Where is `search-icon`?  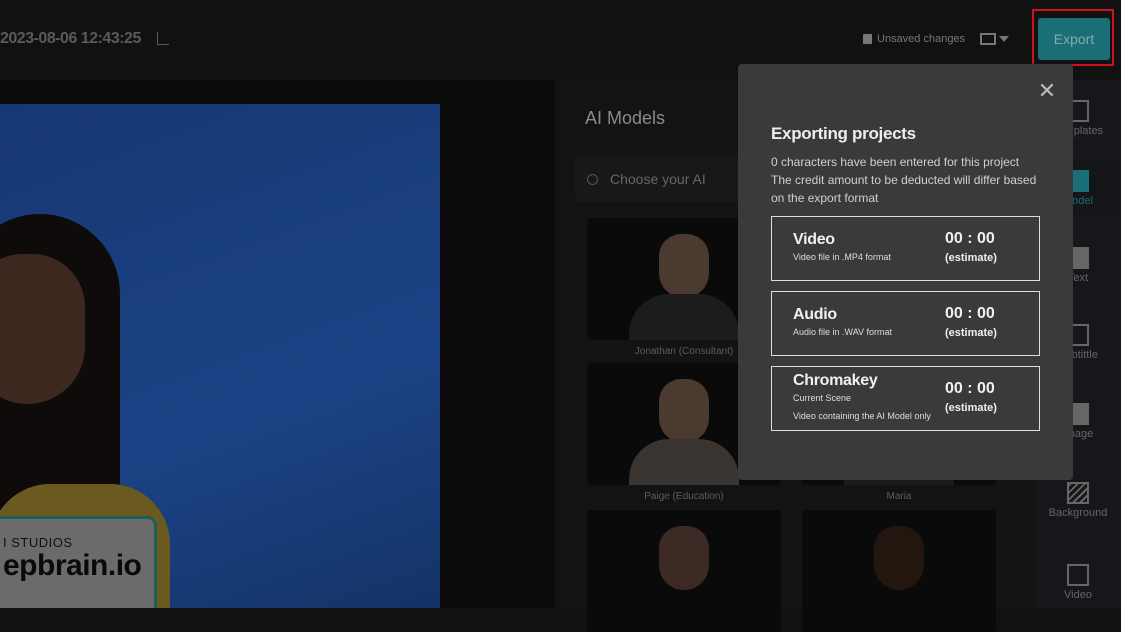 search-icon is located at coordinates (592, 179).